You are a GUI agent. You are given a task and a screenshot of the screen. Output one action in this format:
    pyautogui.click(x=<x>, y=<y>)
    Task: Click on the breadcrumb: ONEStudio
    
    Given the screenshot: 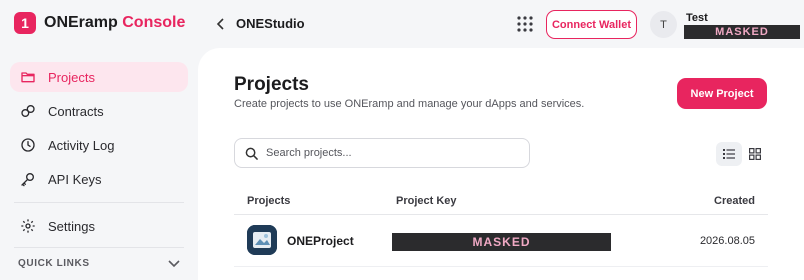 What is the action you would take?
    pyautogui.click(x=260, y=23)
    